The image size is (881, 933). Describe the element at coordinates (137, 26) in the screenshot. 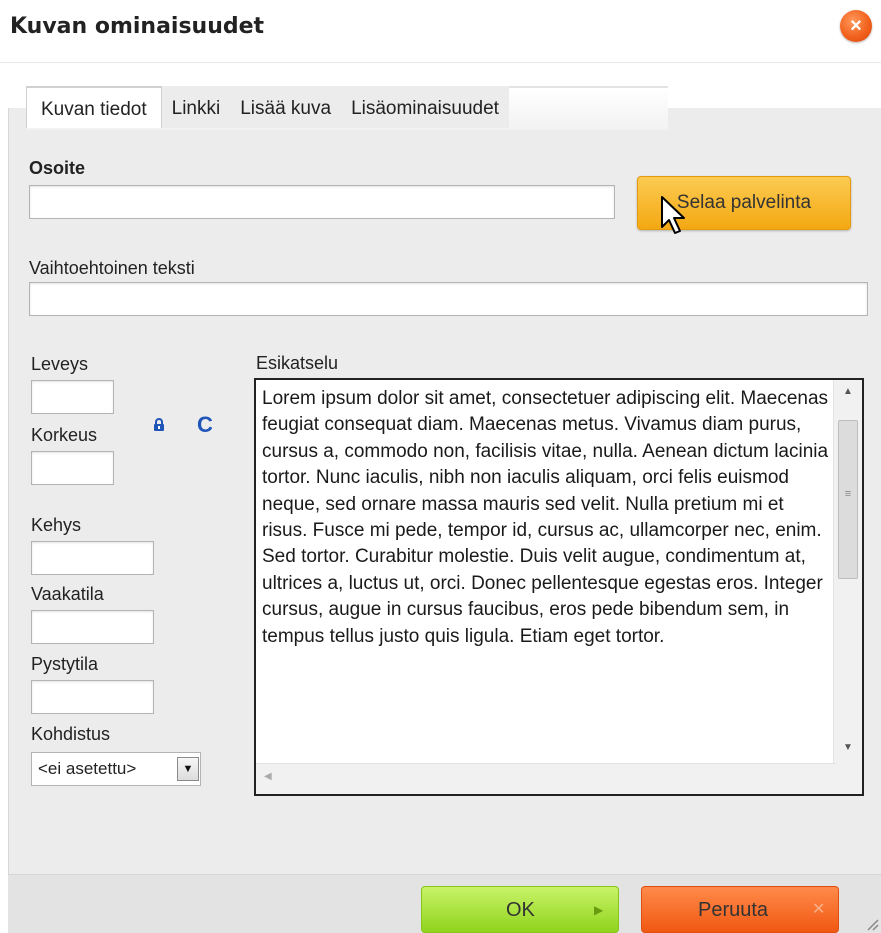

I see `dialog-title: Kuvan ominaisuudet` at that location.